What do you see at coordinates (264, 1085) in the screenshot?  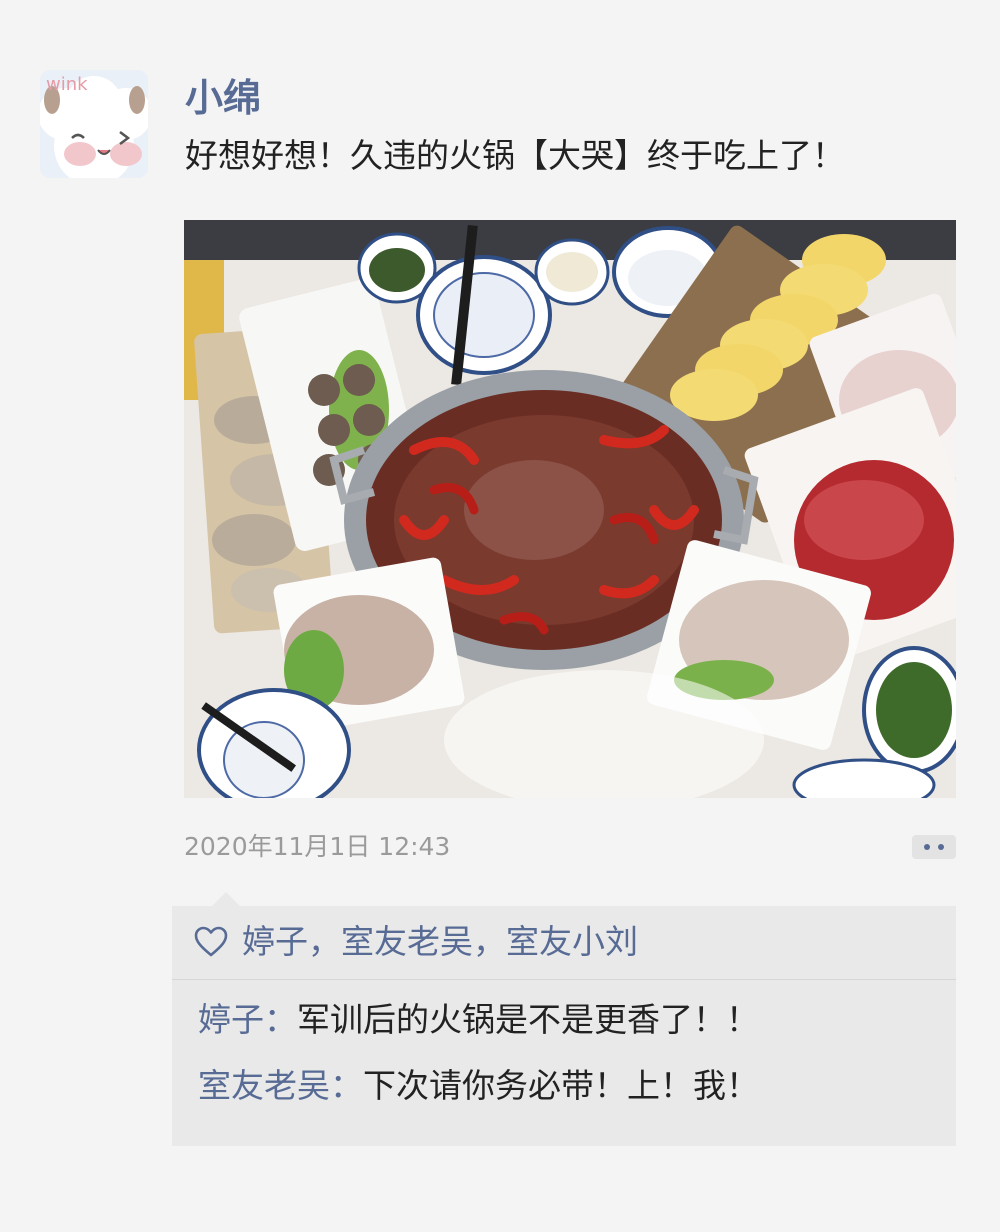 I see `comment-author: 室友老吴` at bounding box center [264, 1085].